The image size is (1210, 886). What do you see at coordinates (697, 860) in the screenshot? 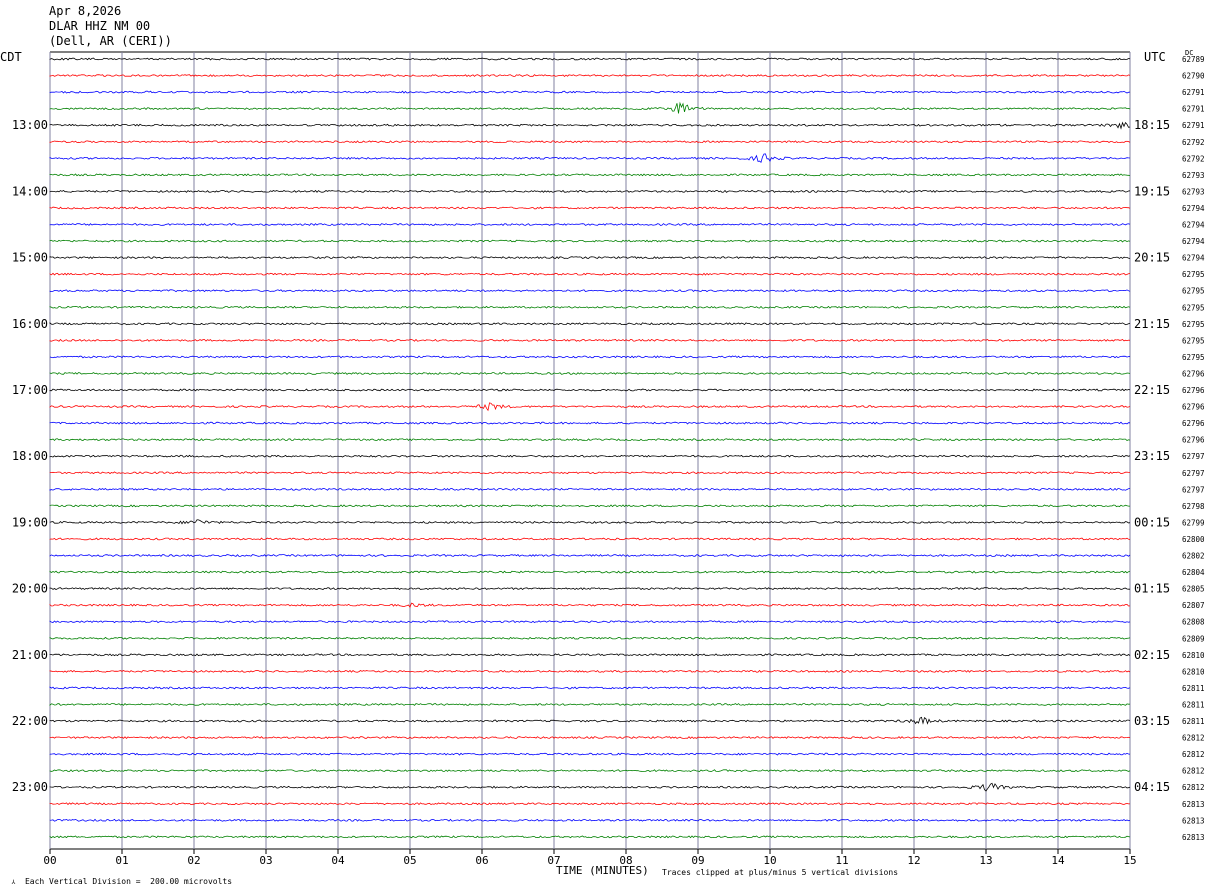
I see `x-tick-label: 09` at bounding box center [697, 860].